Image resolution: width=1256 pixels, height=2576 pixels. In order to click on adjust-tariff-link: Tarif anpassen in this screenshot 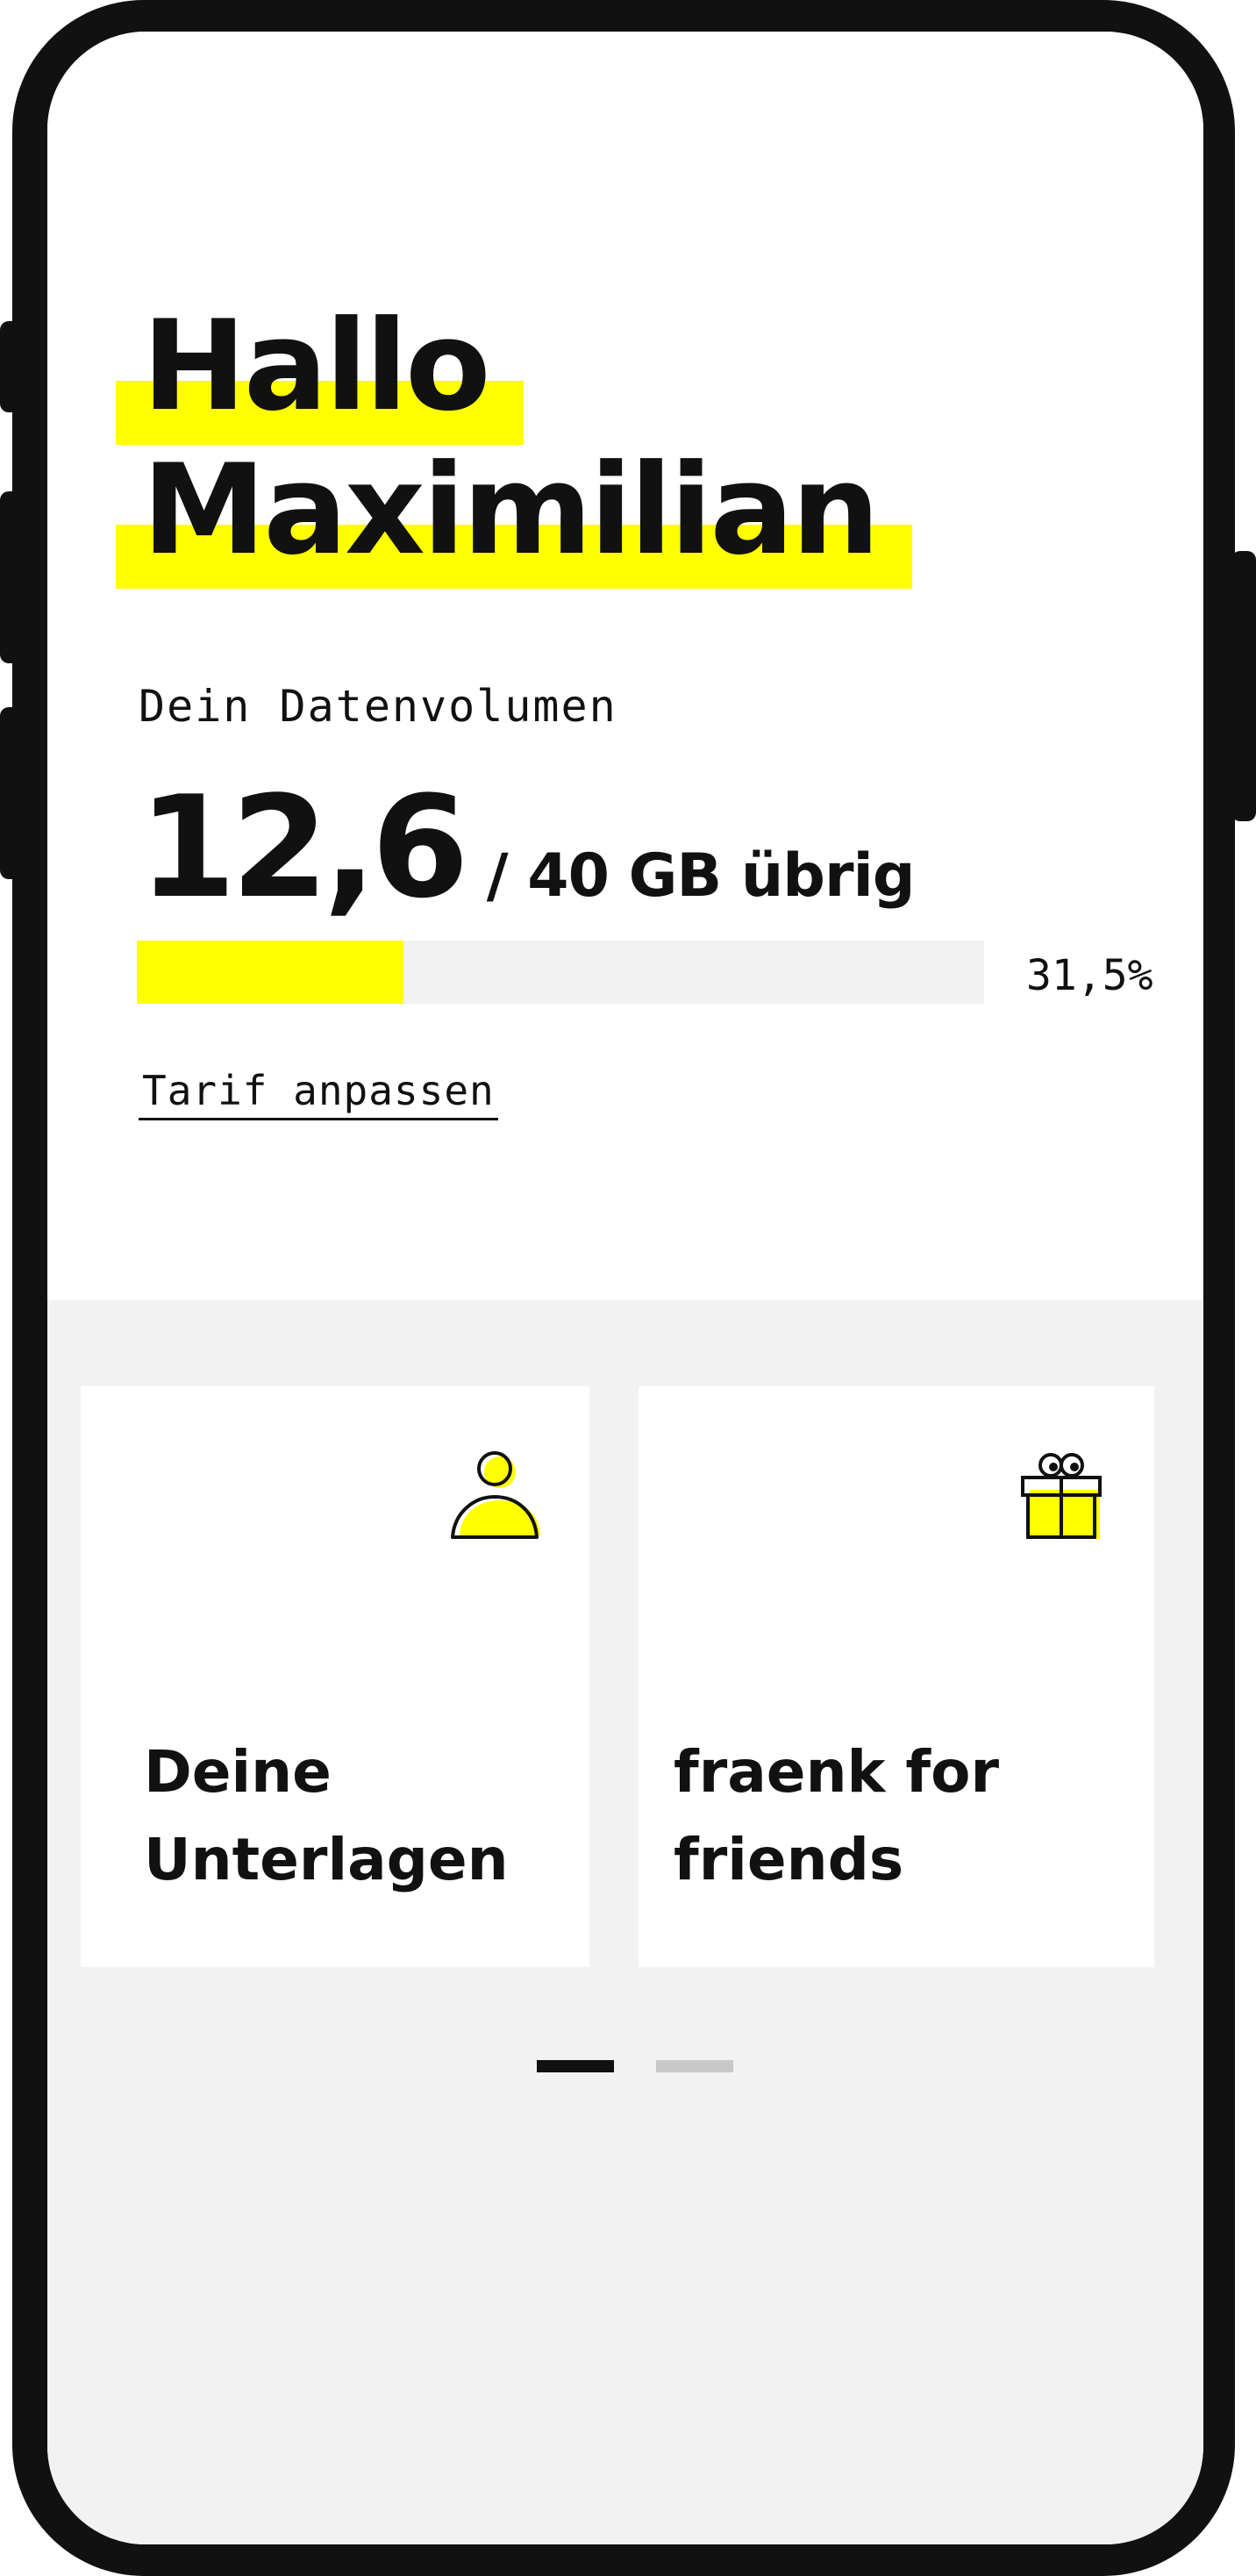, I will do `click(318, 1093)`.